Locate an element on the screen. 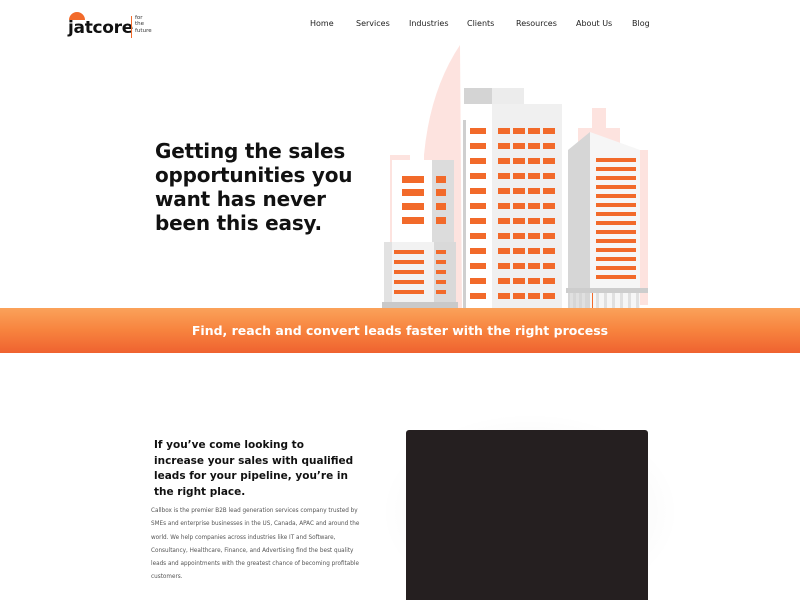 This screenshot has height=600, width=800. nav-blog: Blog is located at coordinates (641, 23).